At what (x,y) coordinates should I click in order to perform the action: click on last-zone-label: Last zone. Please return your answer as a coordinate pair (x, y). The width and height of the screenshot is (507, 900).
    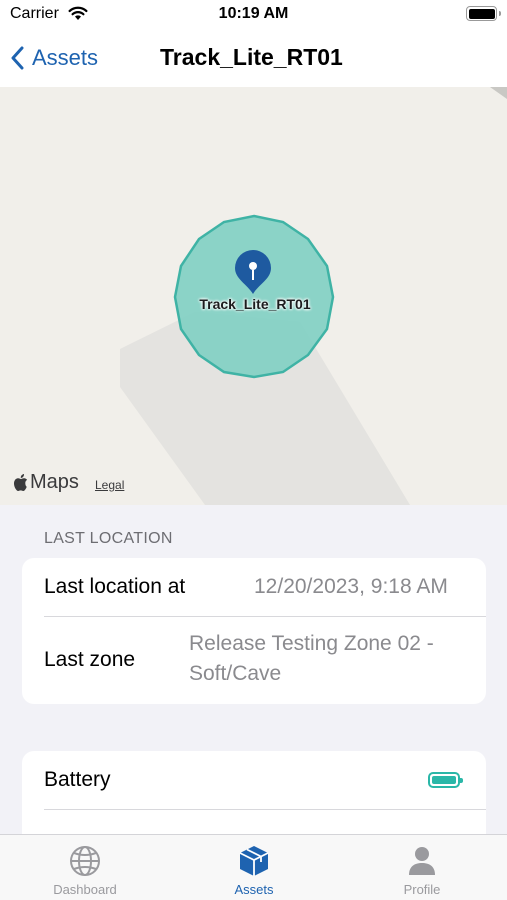
    Looking at the image, I should click on (90, 659).